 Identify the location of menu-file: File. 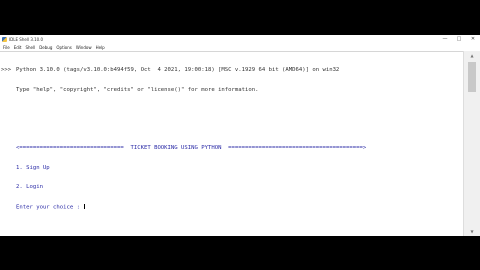
(6, 47).